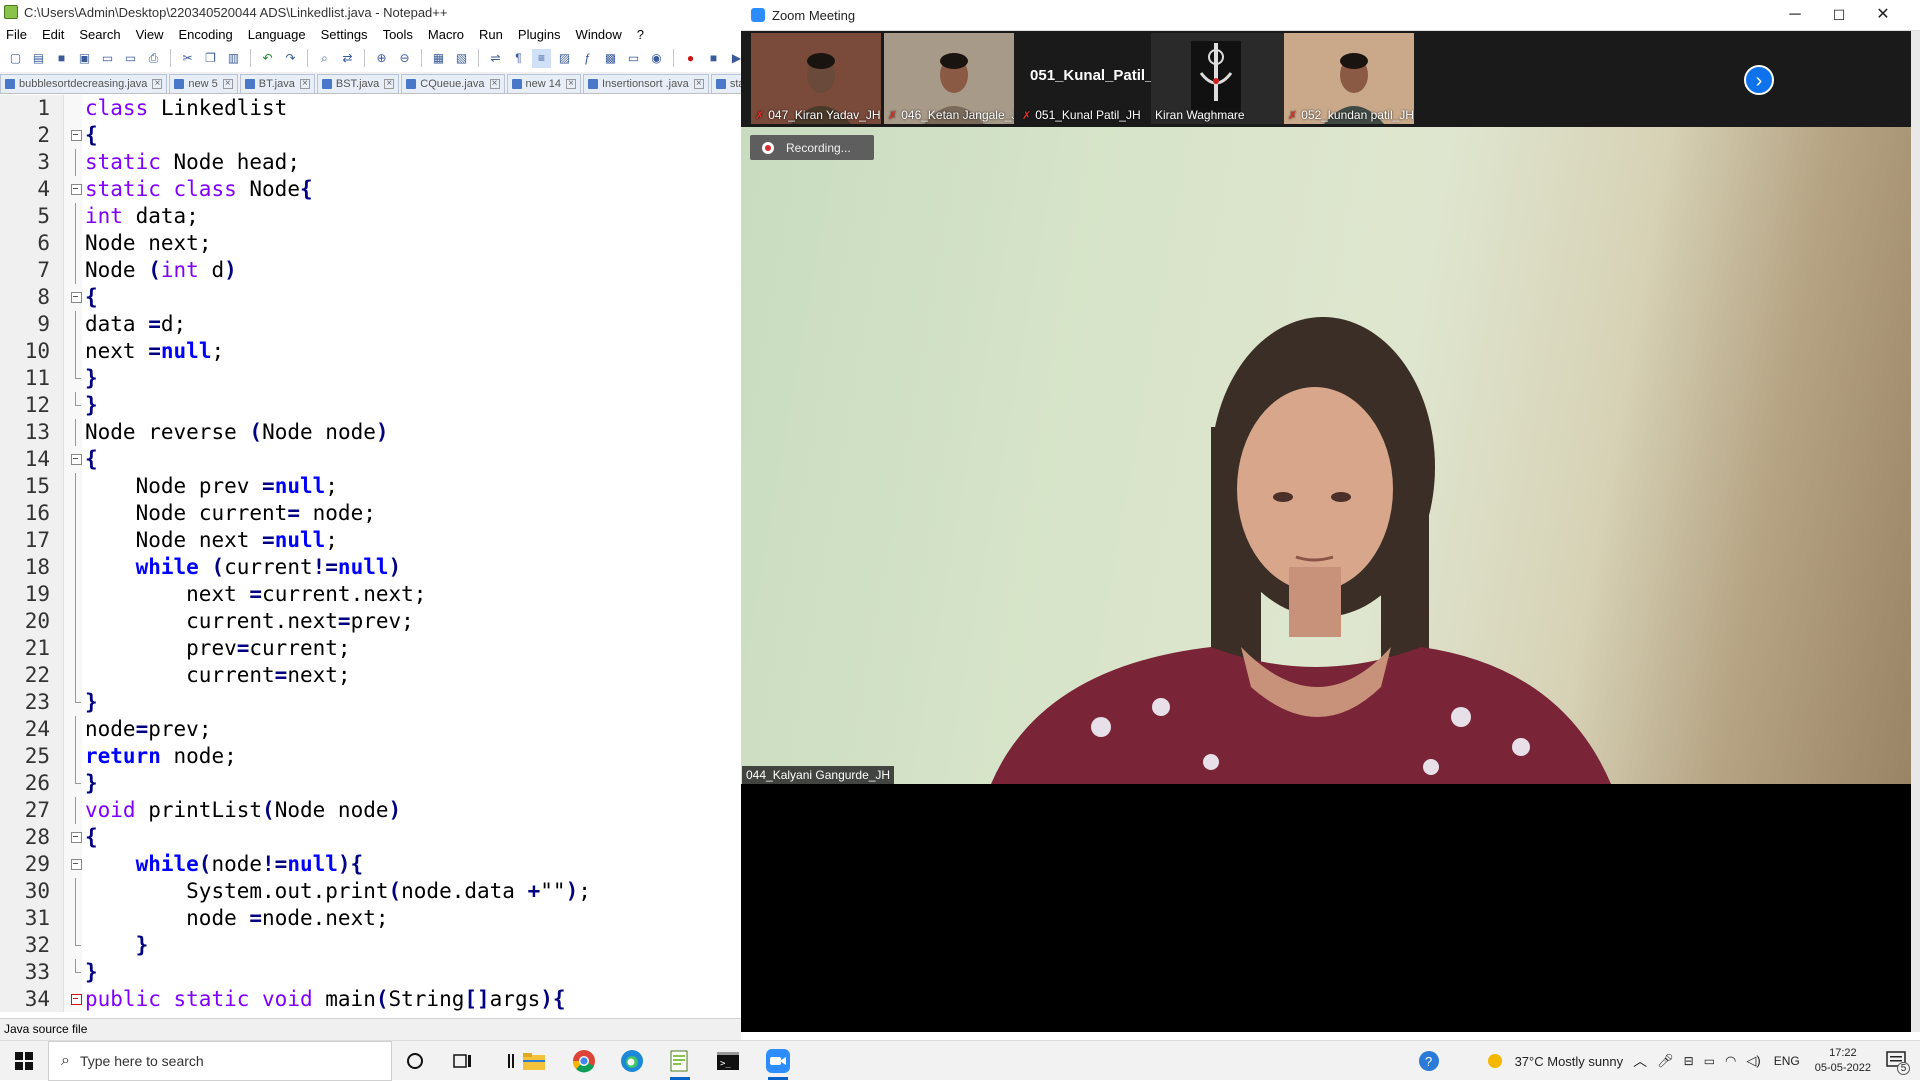  Describe the element at coordinates (632, 1061) in the screenshot. I see `edge-icon` at that location.